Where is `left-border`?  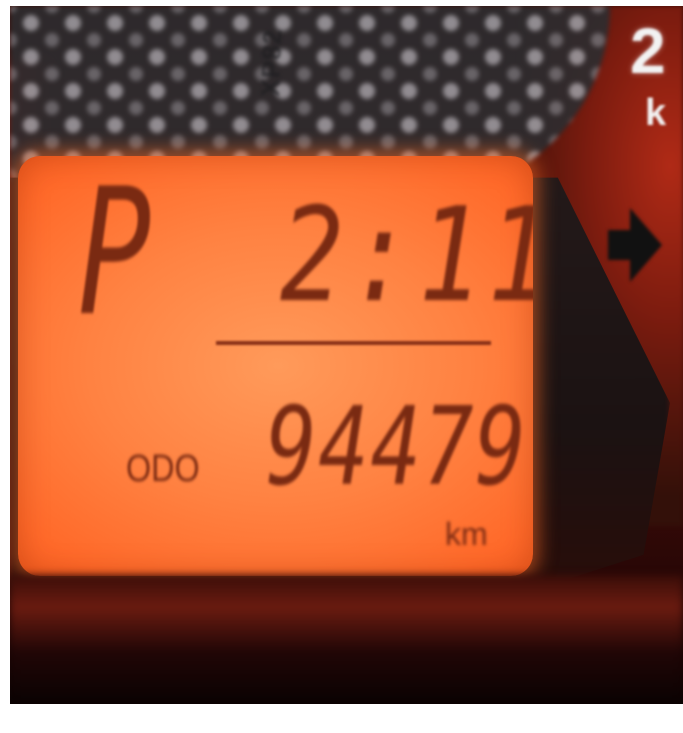
left-border is located at coordinates (5, 366).